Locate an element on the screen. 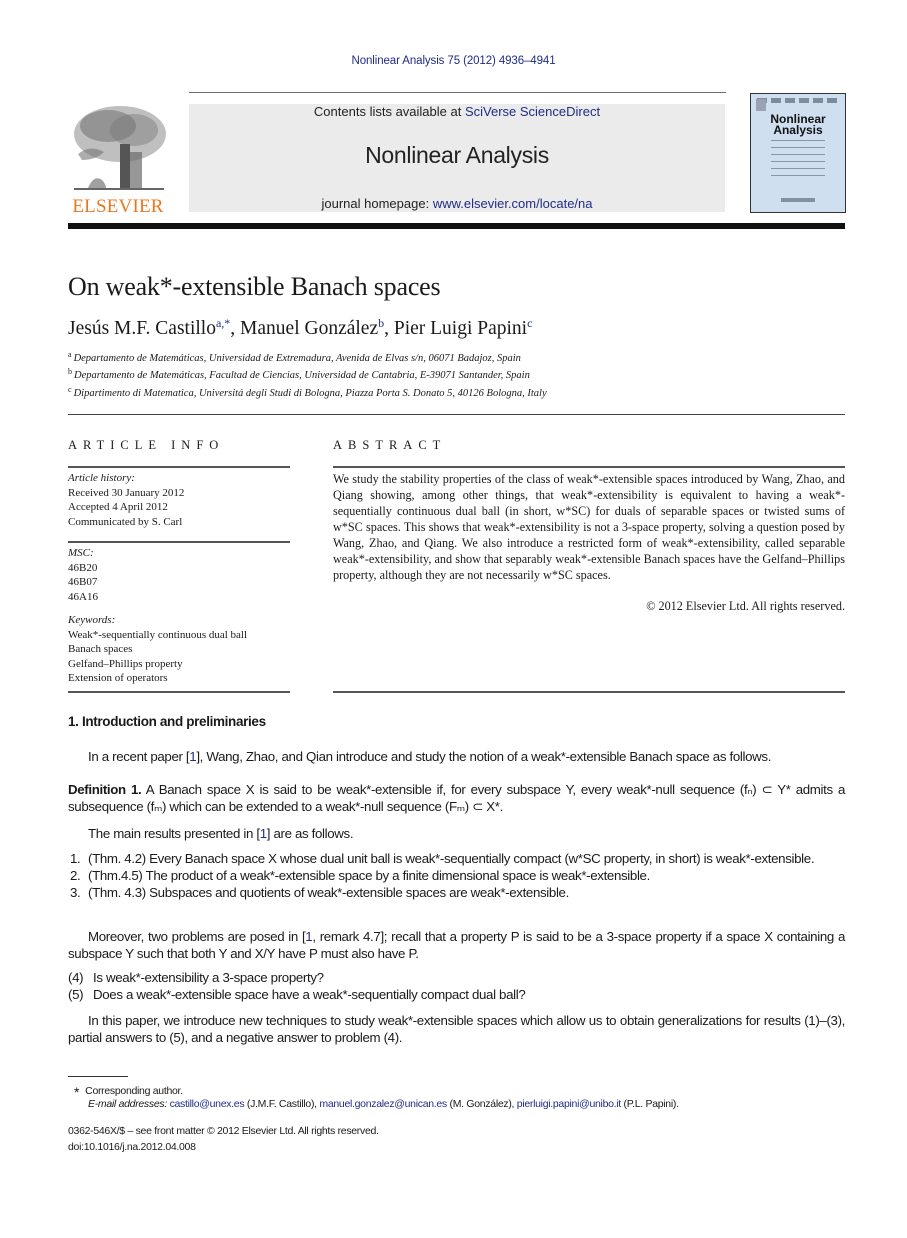 This screenshot has height=1238, width=907. journal-homepage-link: www.elsevier.com/locate/na is located at coordinates (513, 203).